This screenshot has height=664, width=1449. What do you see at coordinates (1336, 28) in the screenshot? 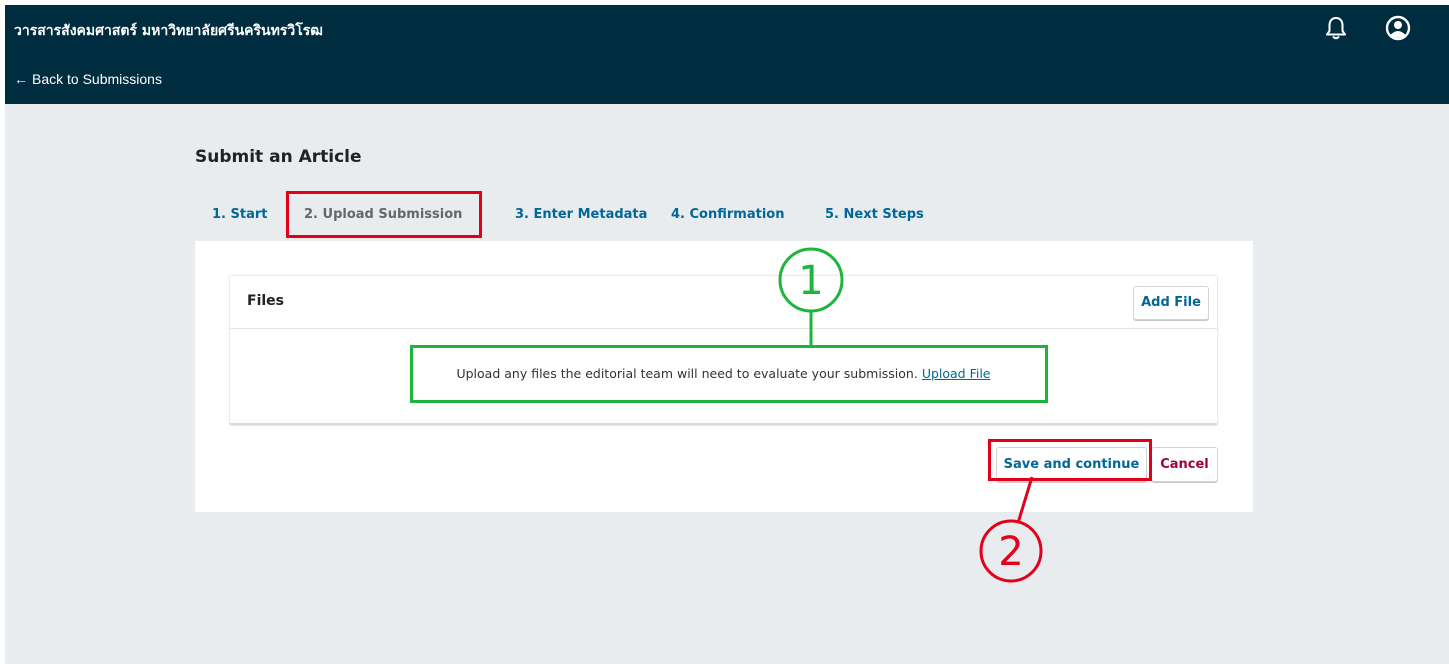
I see `bell-icon` at bounding box center [1336, 28].